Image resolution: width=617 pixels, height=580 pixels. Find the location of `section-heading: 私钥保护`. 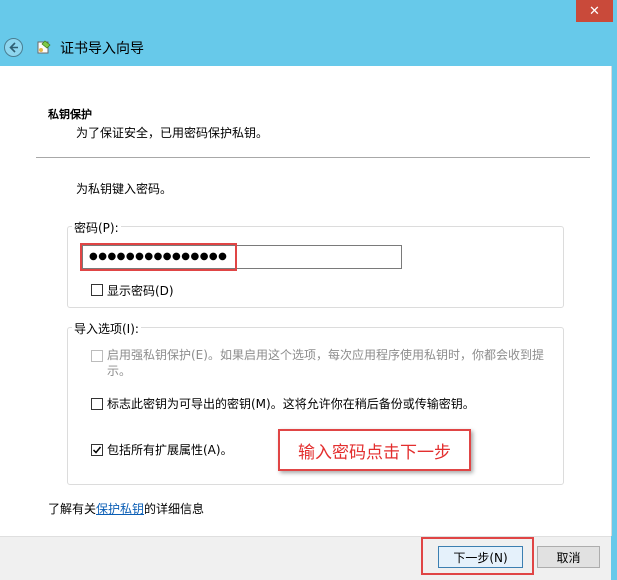

section-heading: 私钥保护 is located at coordinates (70, 114).